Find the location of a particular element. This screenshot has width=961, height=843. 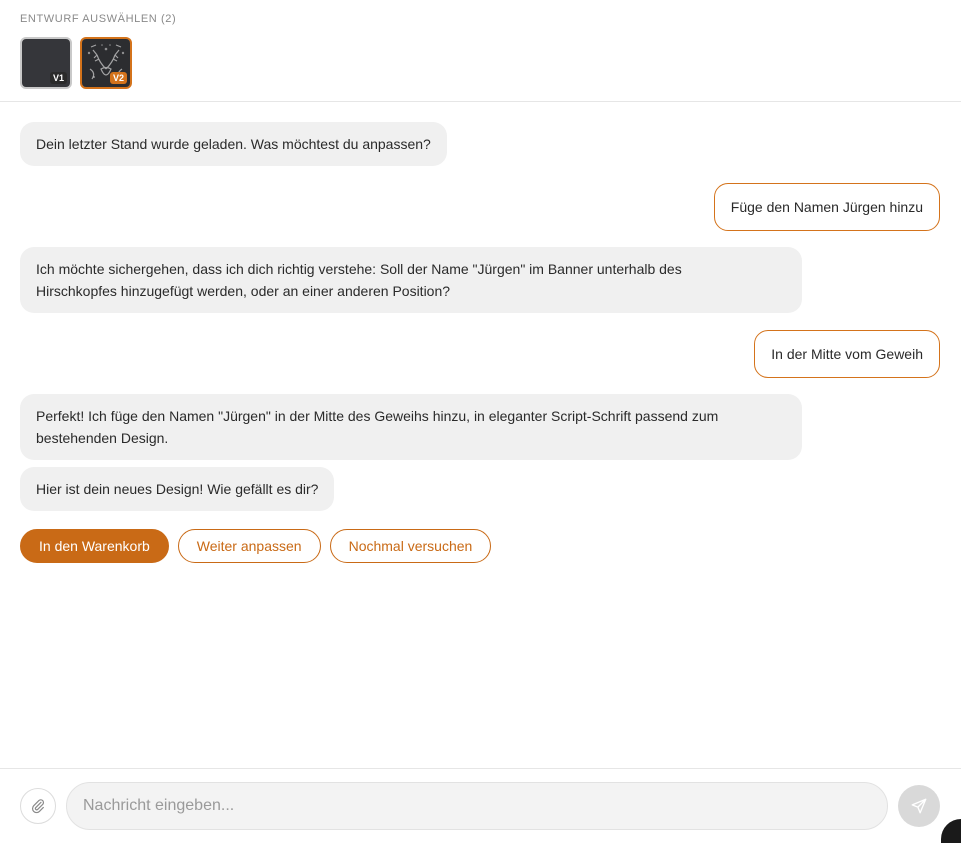

user-message: Füge den Namen Jürgen hinzu is located at coordinates (826, 207).